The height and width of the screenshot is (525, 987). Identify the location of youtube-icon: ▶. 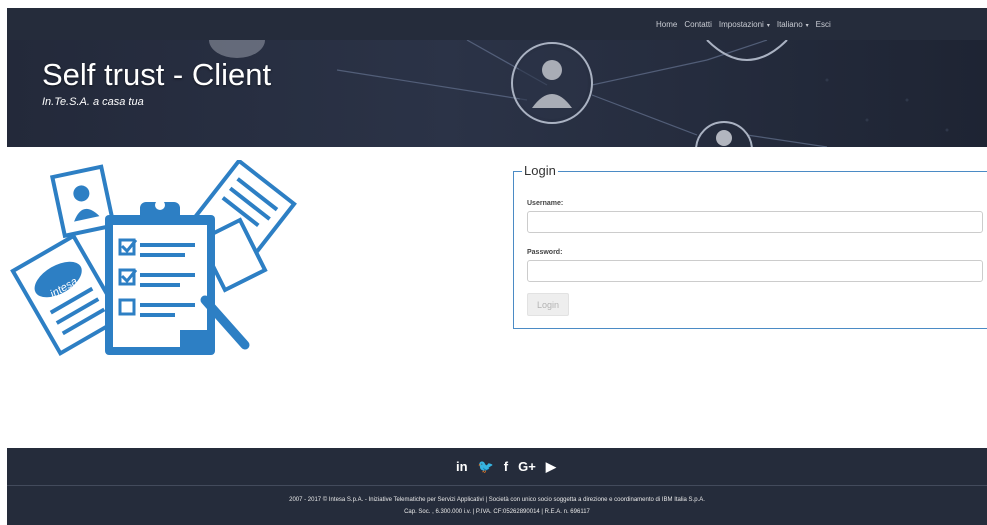
(551, 466).